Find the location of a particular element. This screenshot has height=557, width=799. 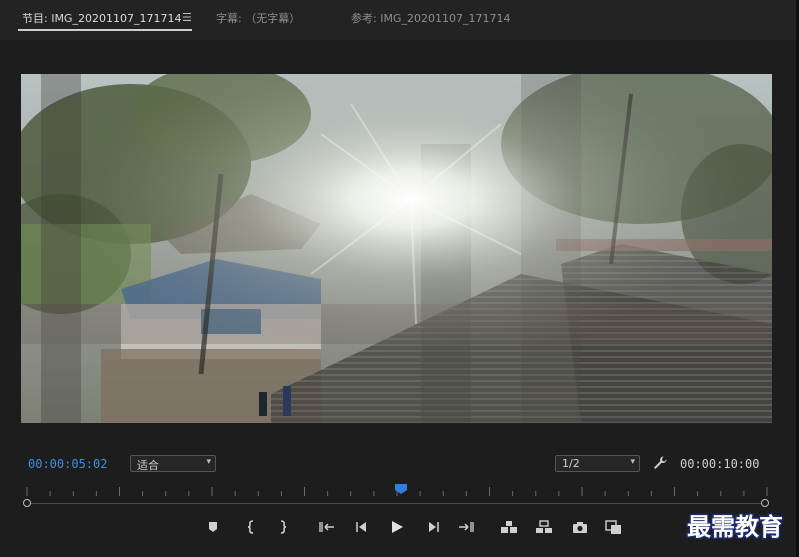

duration-timecode: 00:00:10:00 is located at coordinates (720, 464).